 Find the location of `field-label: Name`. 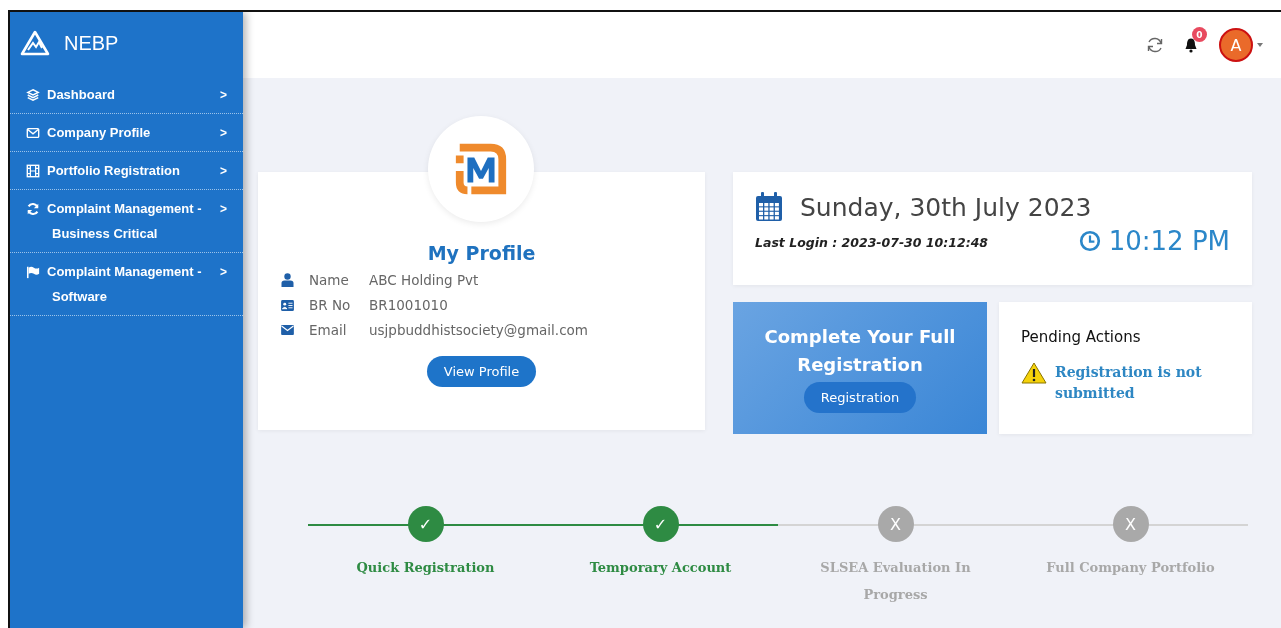

field-label: Name is located at coordinates (329, 280).